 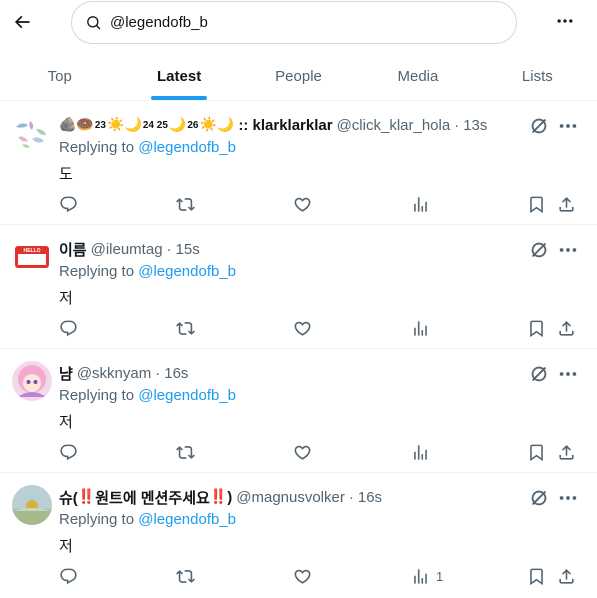 What do you see at coordinates (22, 22) in the screenshot?
I see `back-button` at bounding box center [22, 22].